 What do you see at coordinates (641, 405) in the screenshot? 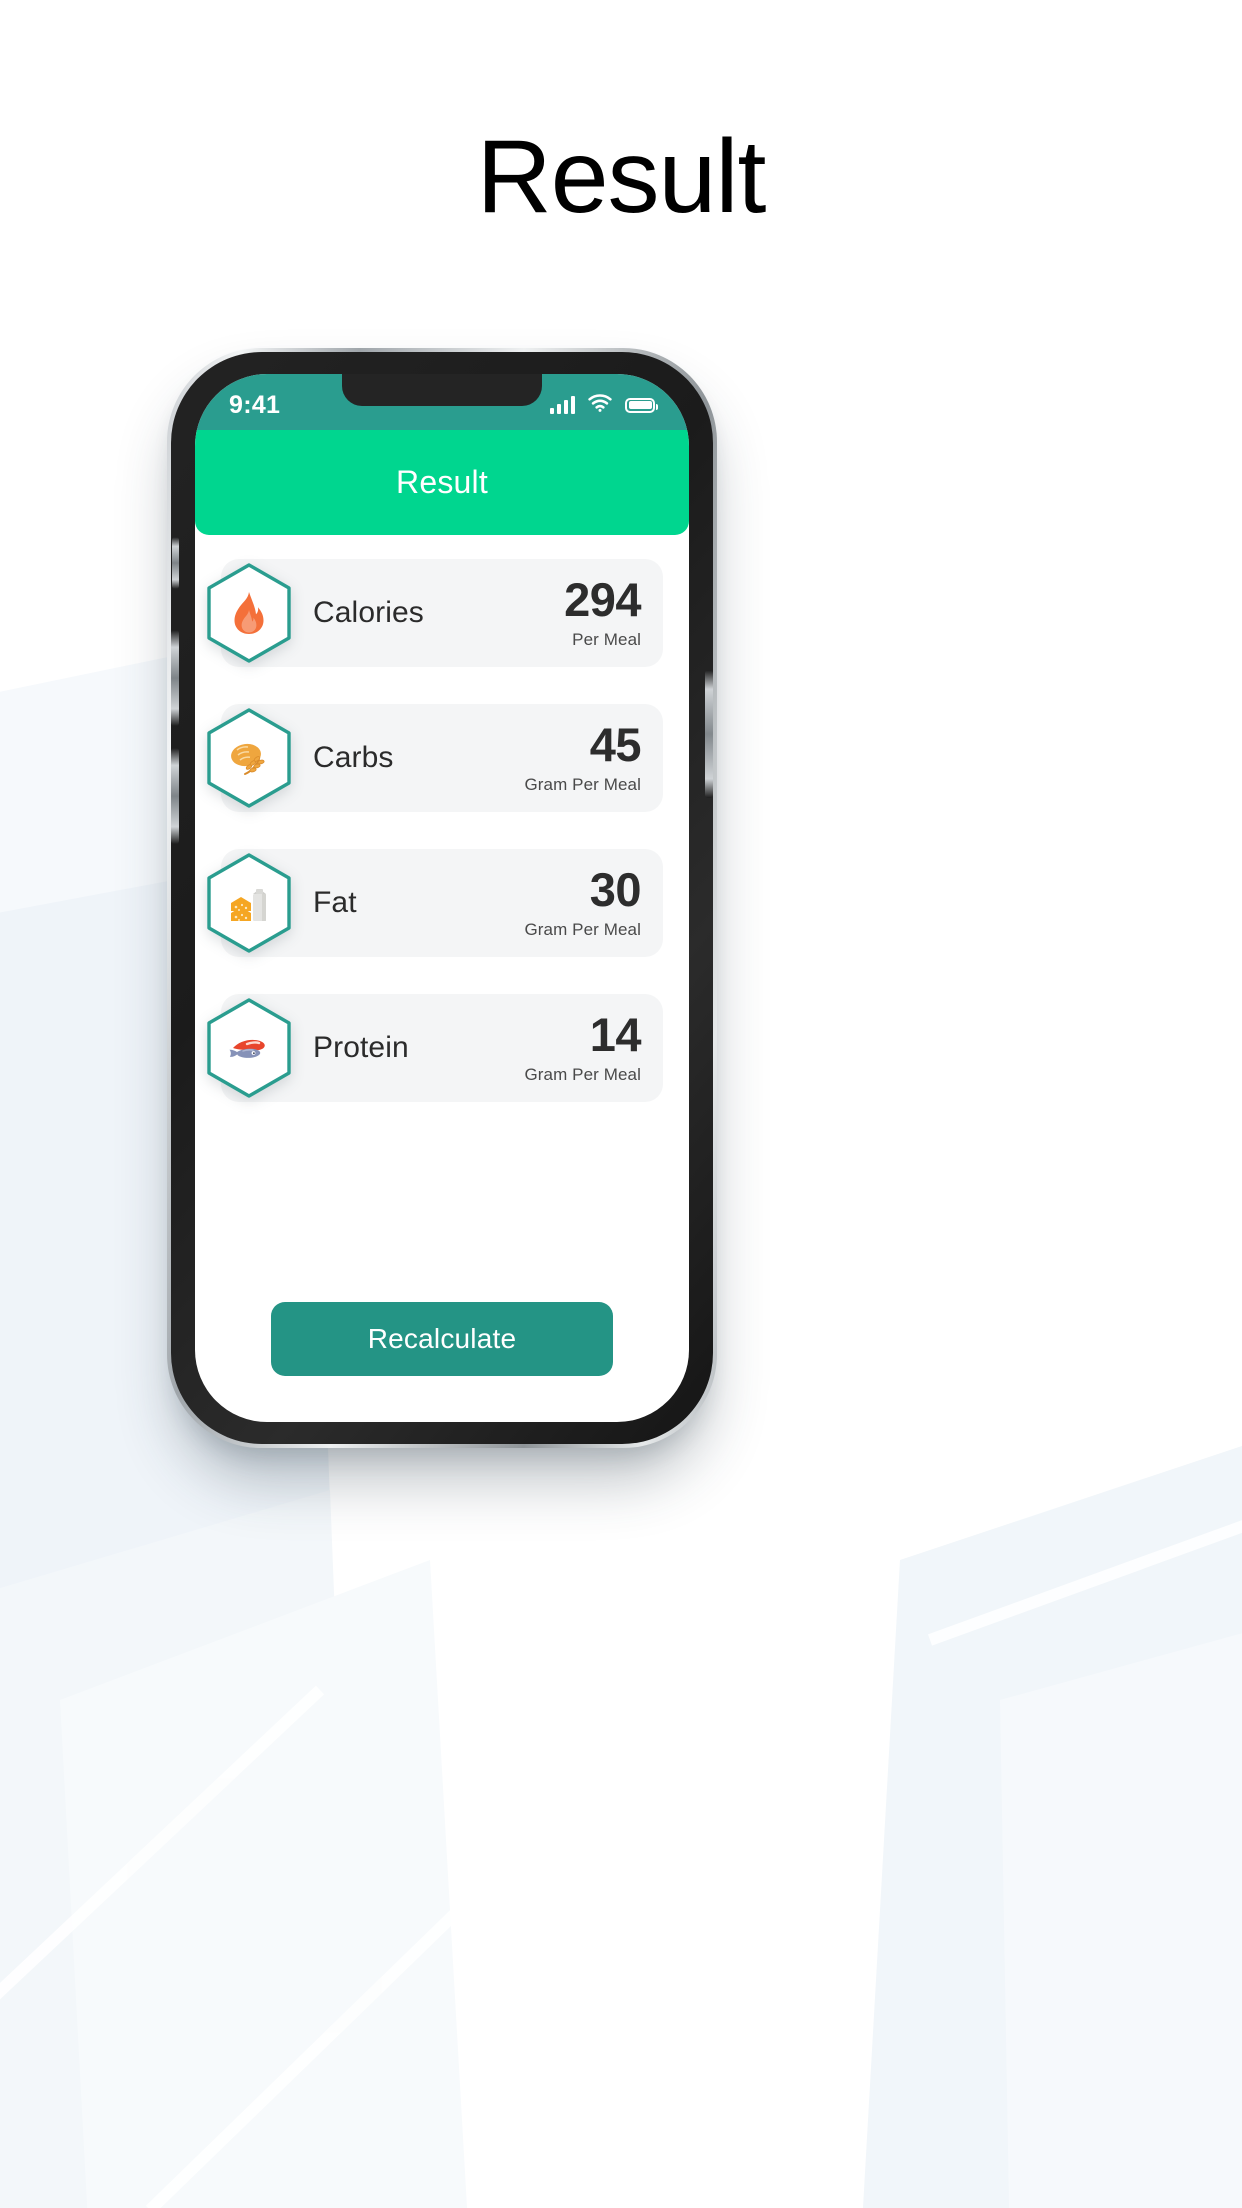
I see `battery-full-icon` at bounding box center [641, 405].